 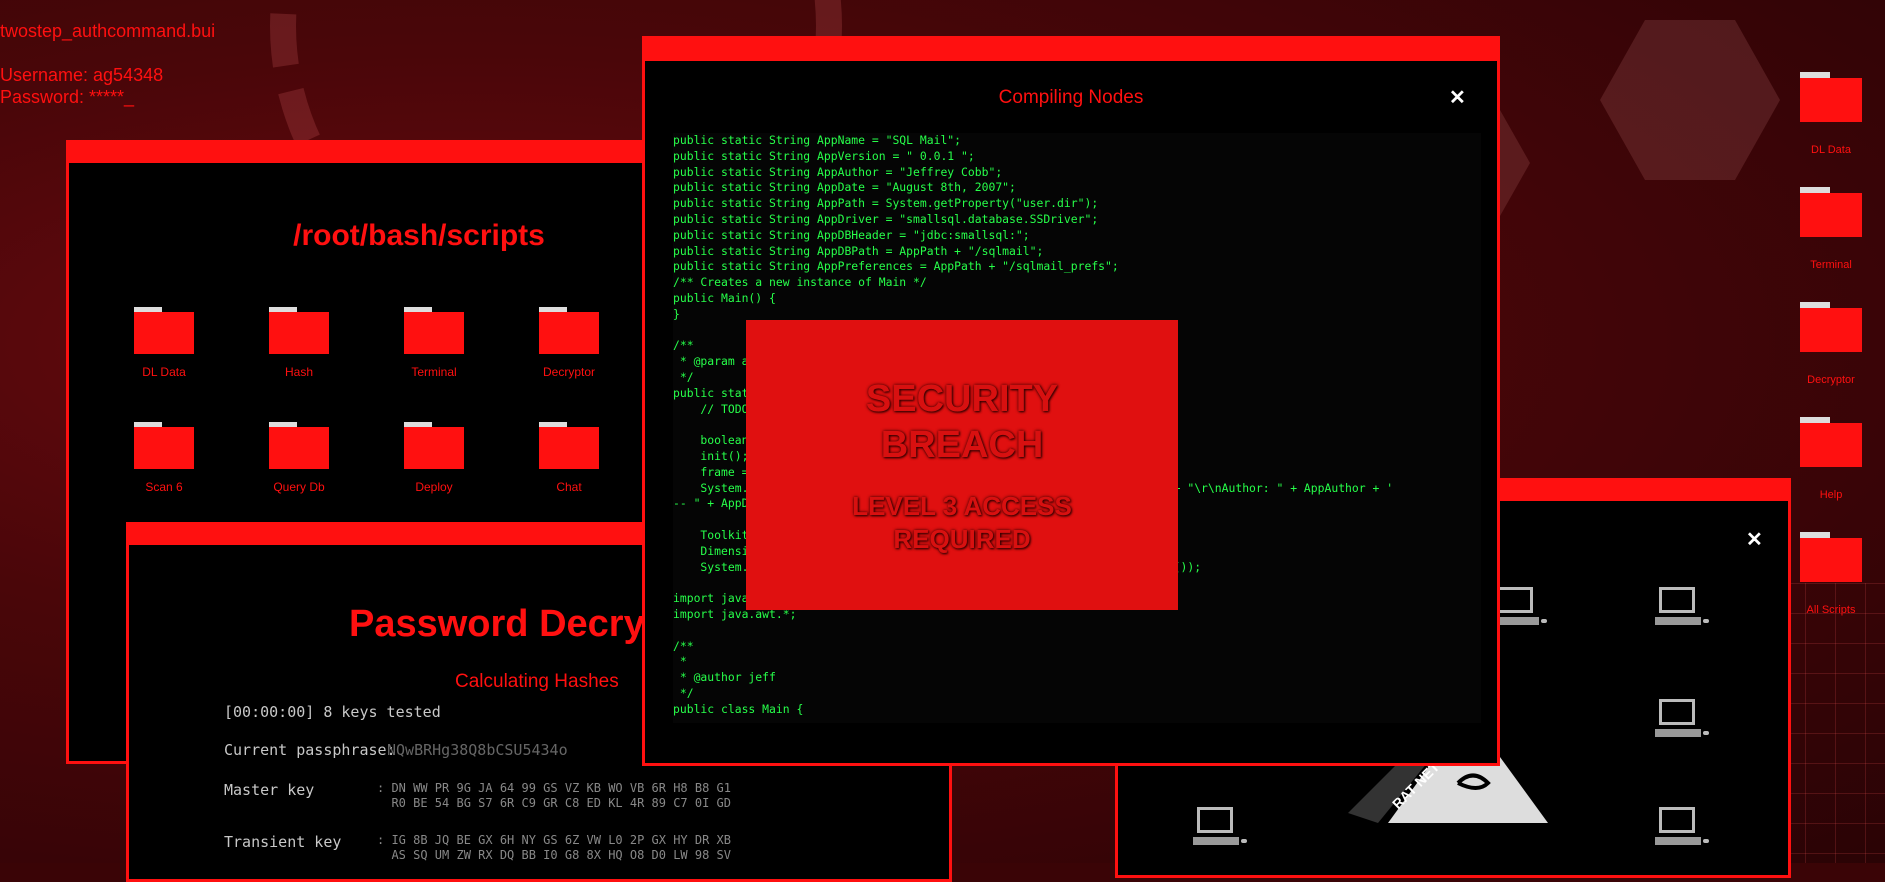 I want to click on password-window-subtitle: Calculating Hashes, so click(x=537, y=681).